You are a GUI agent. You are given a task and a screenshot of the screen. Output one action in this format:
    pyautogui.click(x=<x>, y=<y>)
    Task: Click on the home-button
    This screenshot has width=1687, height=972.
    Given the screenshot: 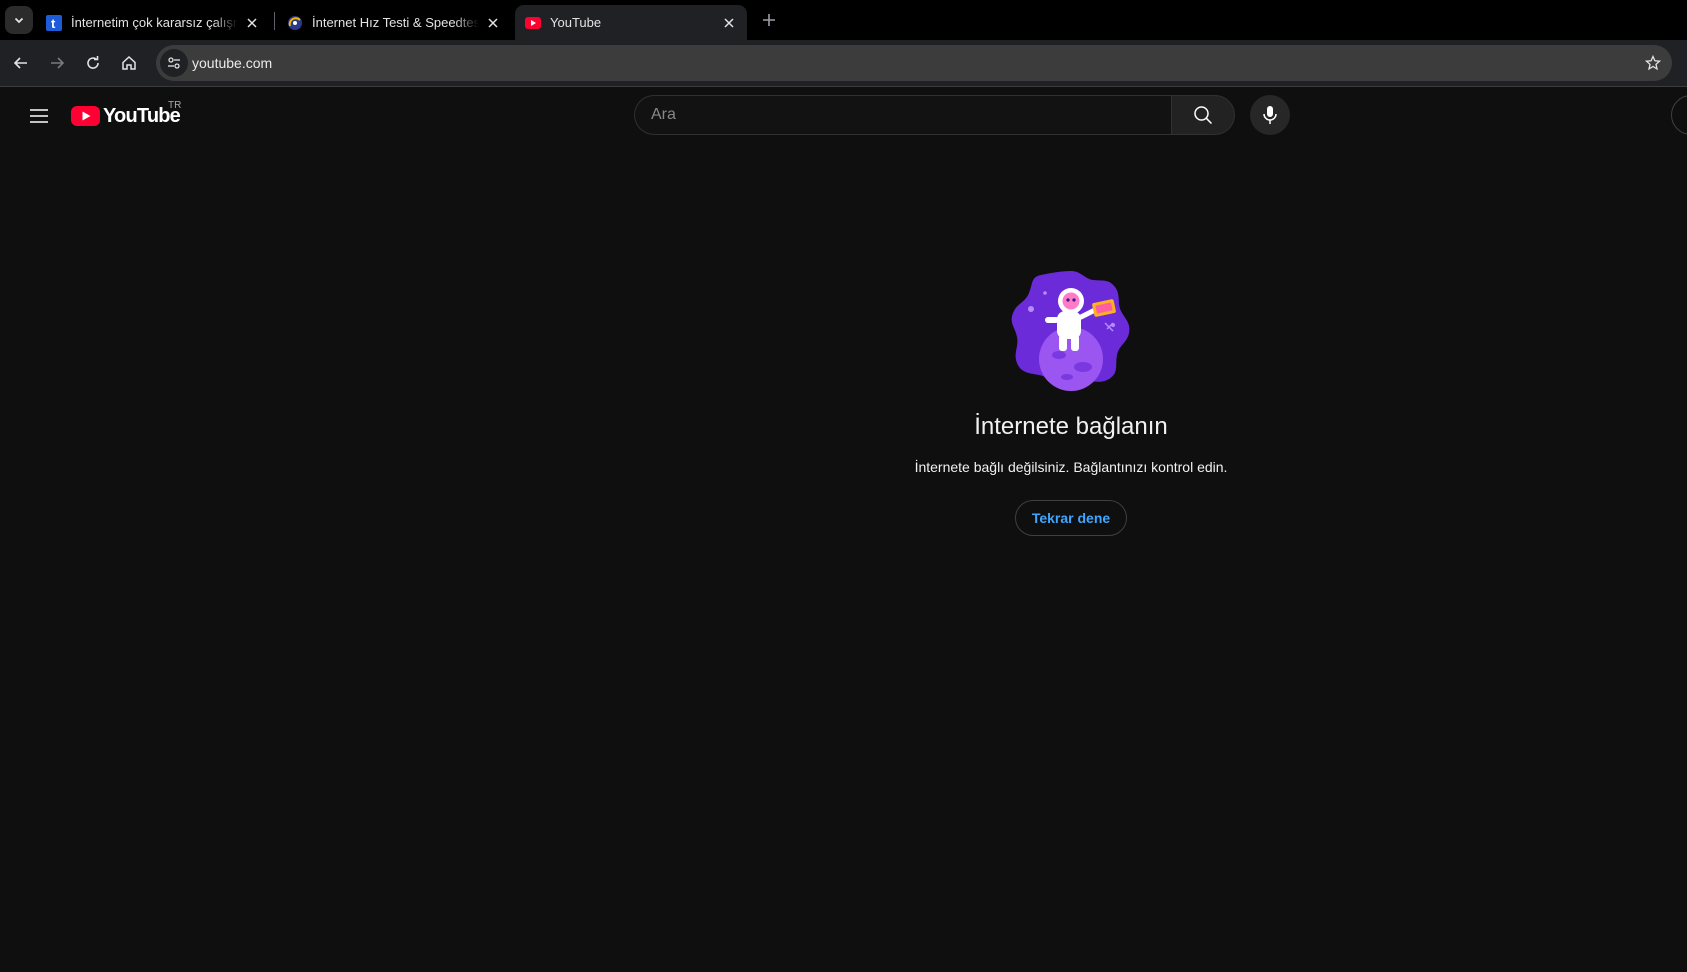 What is the action you would take?
    pyautogui.click(x=129, y=63)
    